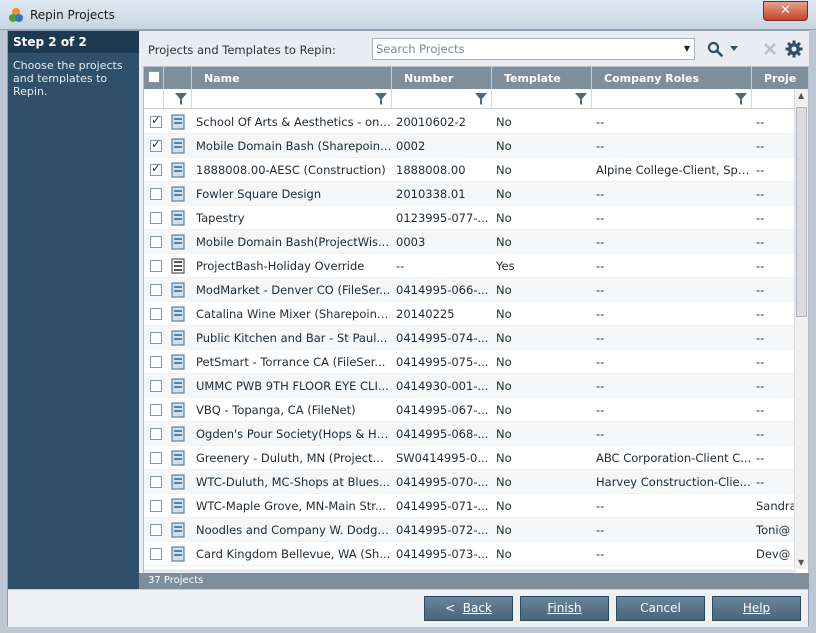  Describe the element at coordinates (687, 48) in the screenshot. I see `search-dropdown-icon: ▼` at that location.